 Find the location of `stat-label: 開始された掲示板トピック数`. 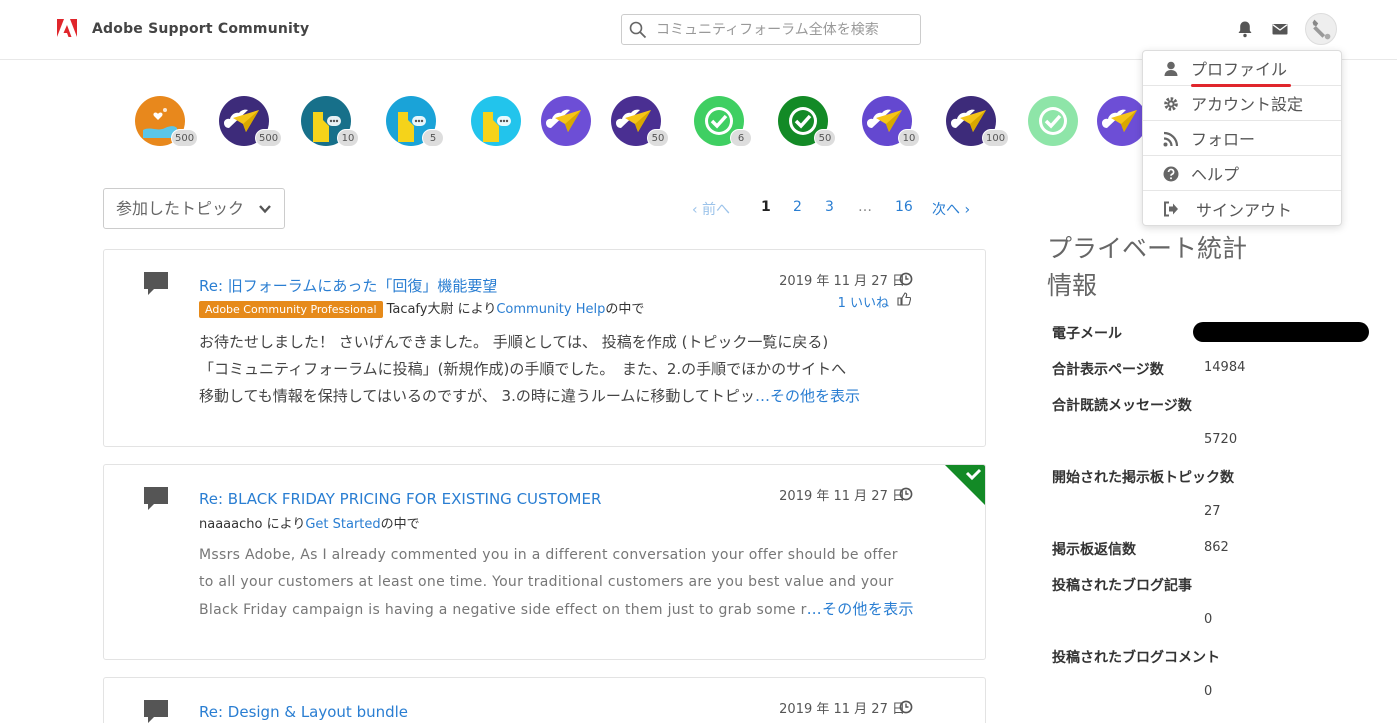

stat-label: 開始された掲示板トピック数 is located at coordinates (1143, 478).